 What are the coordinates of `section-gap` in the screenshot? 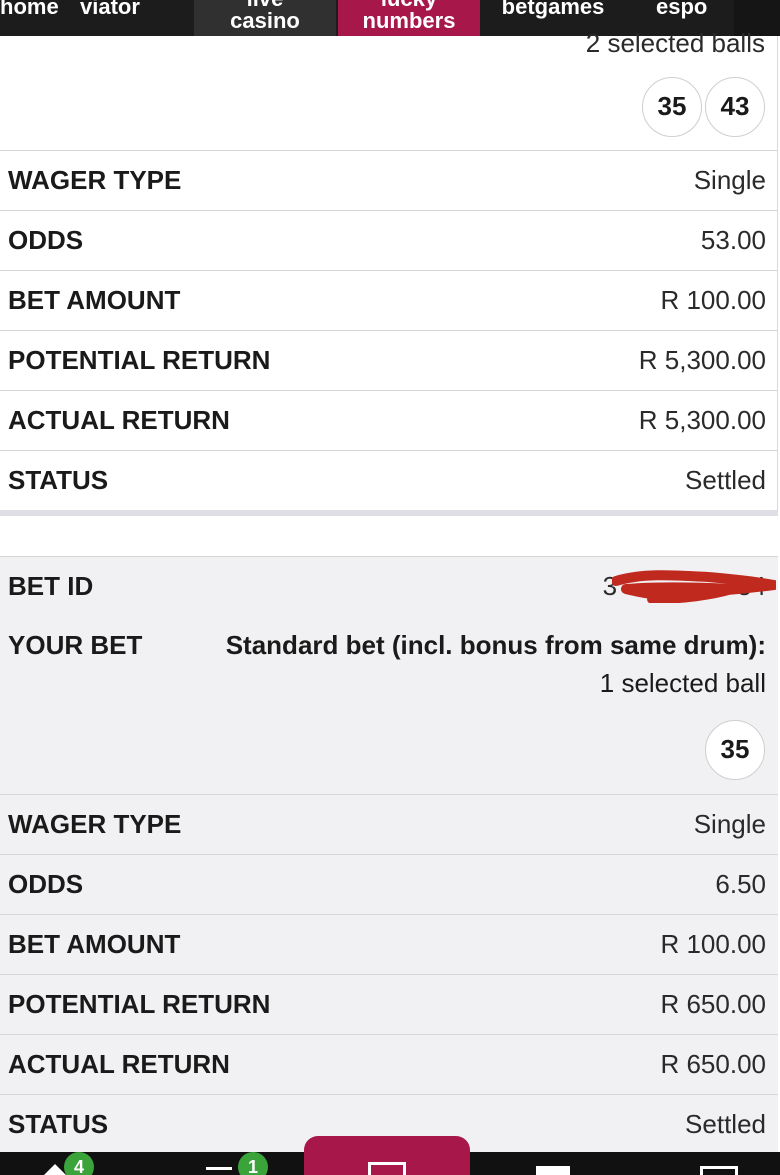 It's located at (389, 536).